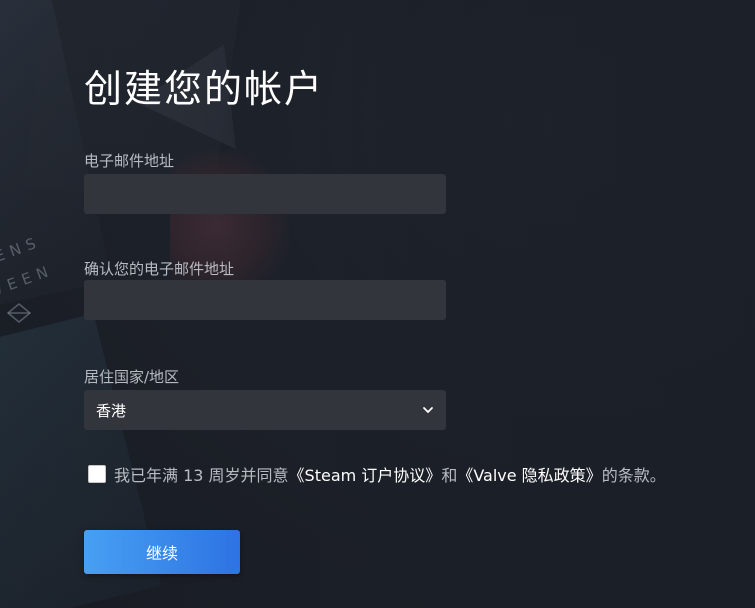 The width and height of the screenshot is (755, 608). What do you see at coordinates (159, 269) in the screenshot?
I see `confirm-email-label: 确认您的电子邮件地址` at bounding box center [159, 269].